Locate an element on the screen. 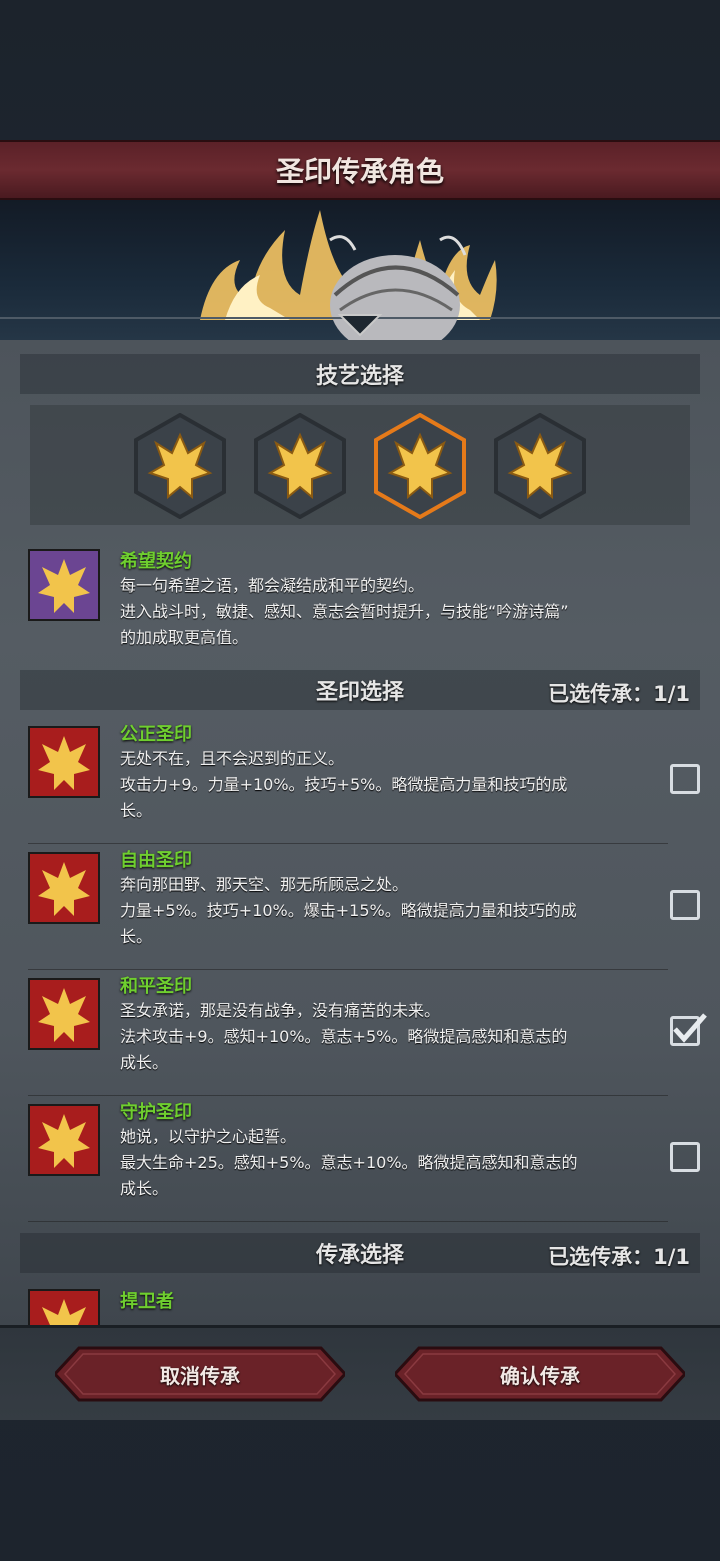  seal-selected-count: 已选传承：1/1 is located at coordinates (619, 694).